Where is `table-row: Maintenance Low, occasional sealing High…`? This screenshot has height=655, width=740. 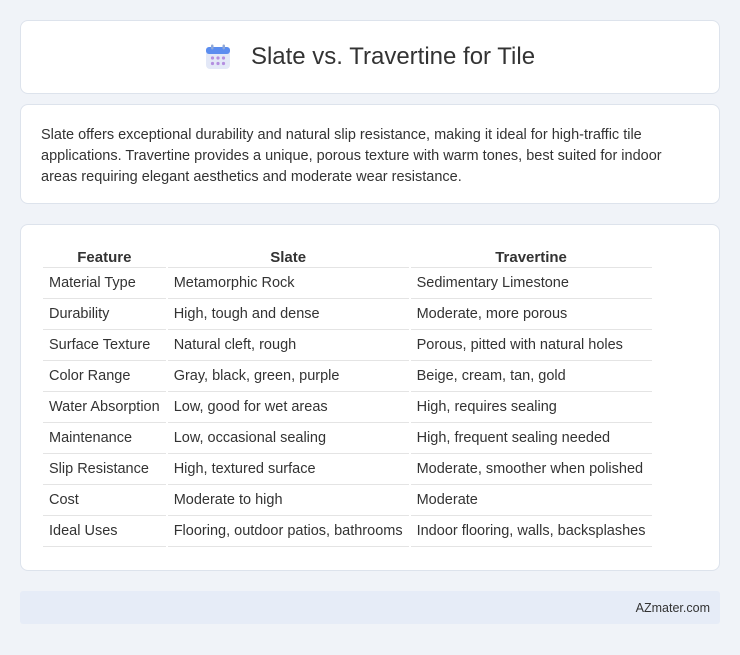
table-row: Maintenance Low, occasional sealing High… is located at coordinates (347, 438).